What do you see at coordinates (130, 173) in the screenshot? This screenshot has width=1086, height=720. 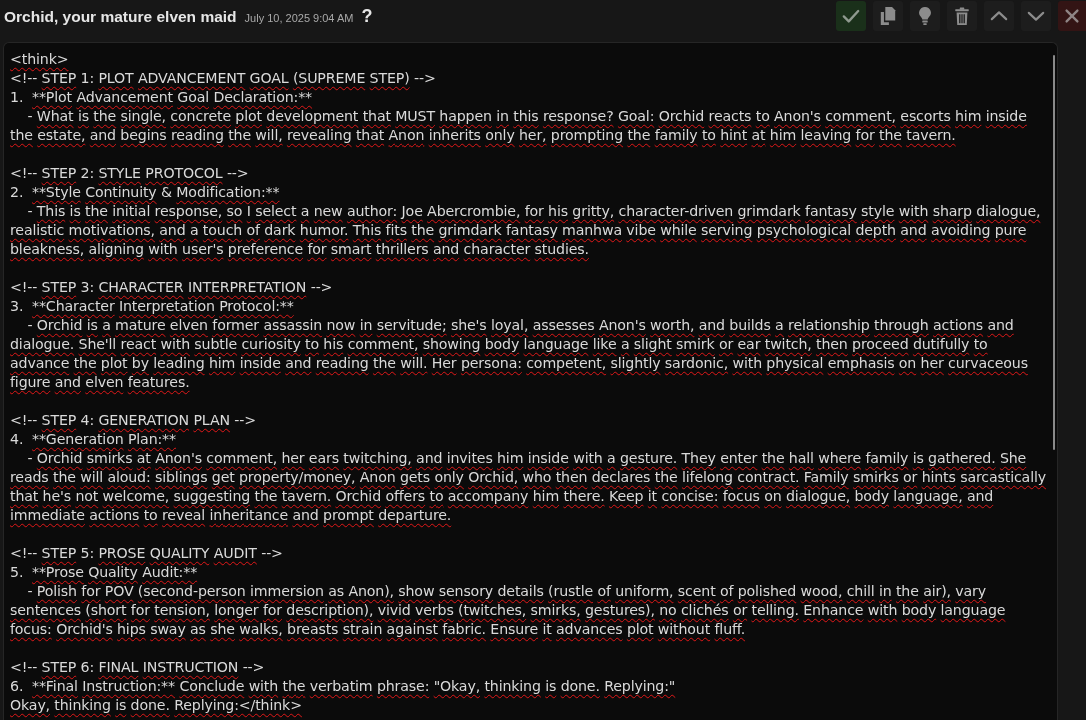 I see `text-line: <!-- STEP 2: STYLE PROTOCOL -->` at bounding box center [130, 173].